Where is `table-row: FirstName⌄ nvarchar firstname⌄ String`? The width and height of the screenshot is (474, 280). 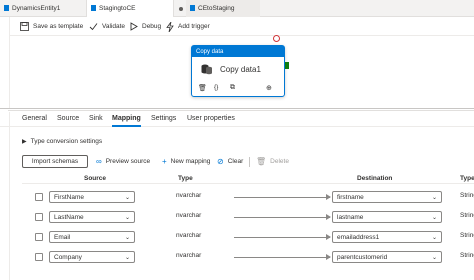
table-row: FirstName⌄ nvarchar firstname⌄ String is located at coordinates (237, 198).